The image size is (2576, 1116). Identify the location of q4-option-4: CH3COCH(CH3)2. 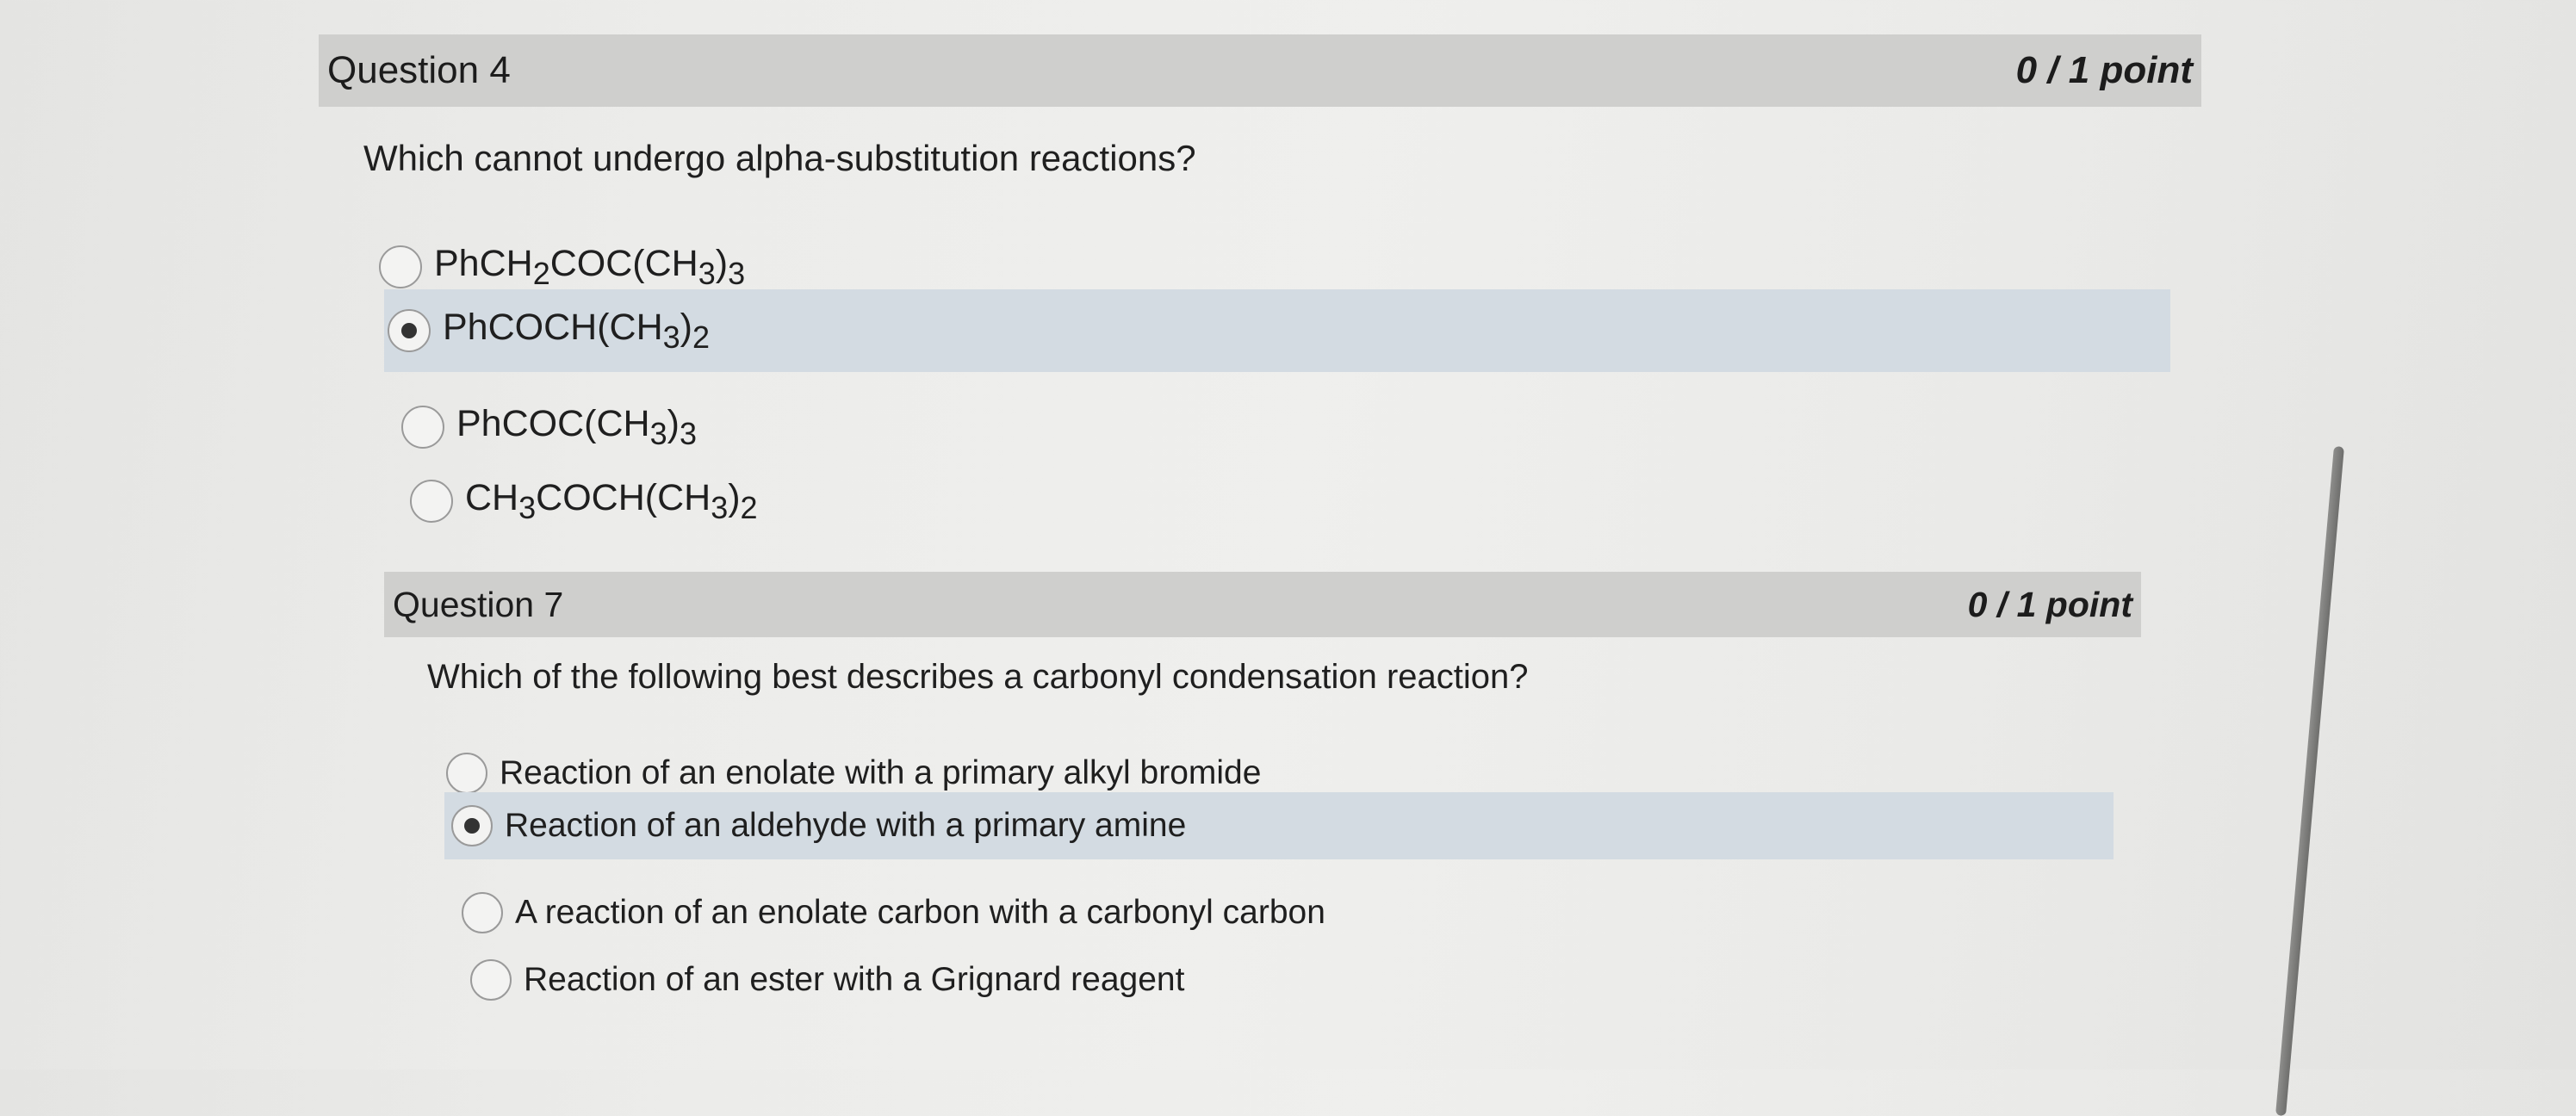
(1099, 501).